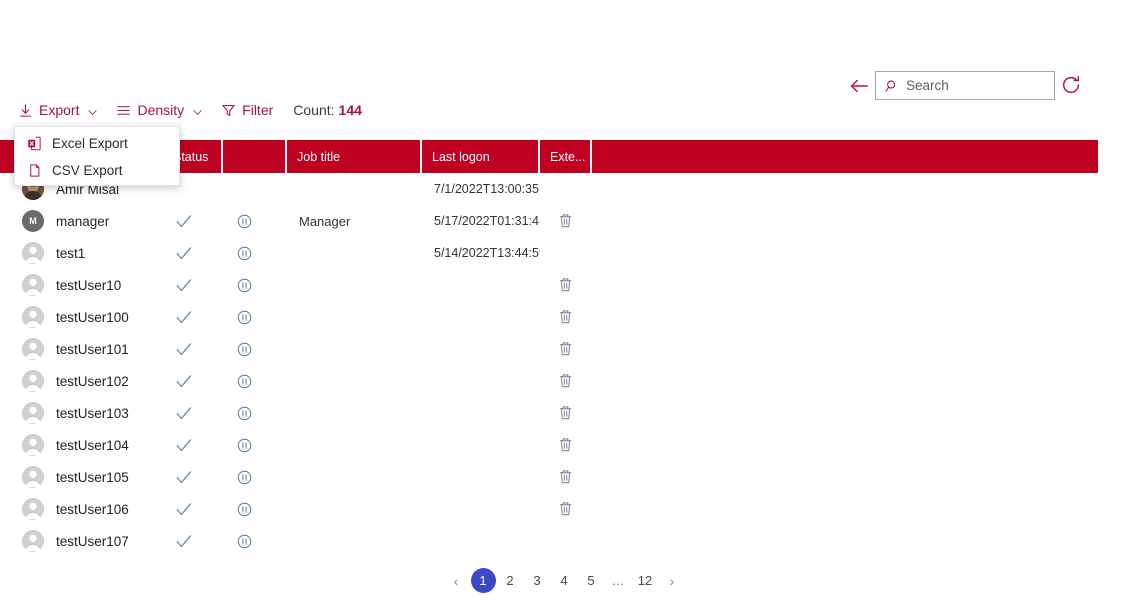 Image resolution: width=1128 pixels, height=615 pixels. I want to click on pagination-page-5: 5, so click(591, 580).